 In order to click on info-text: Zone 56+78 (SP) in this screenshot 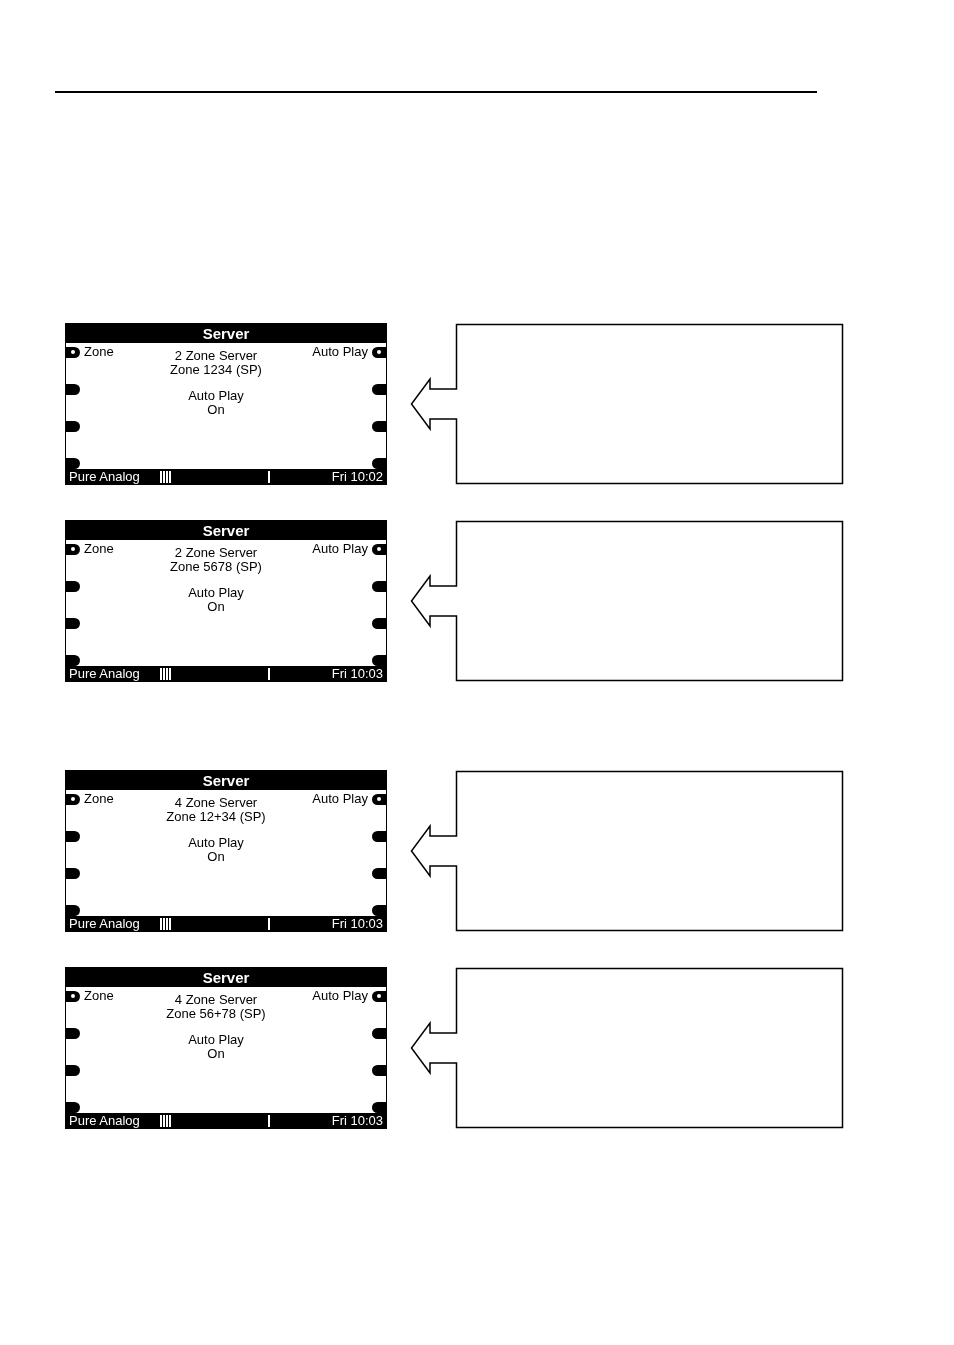, I will do `click(216, 1014)`.